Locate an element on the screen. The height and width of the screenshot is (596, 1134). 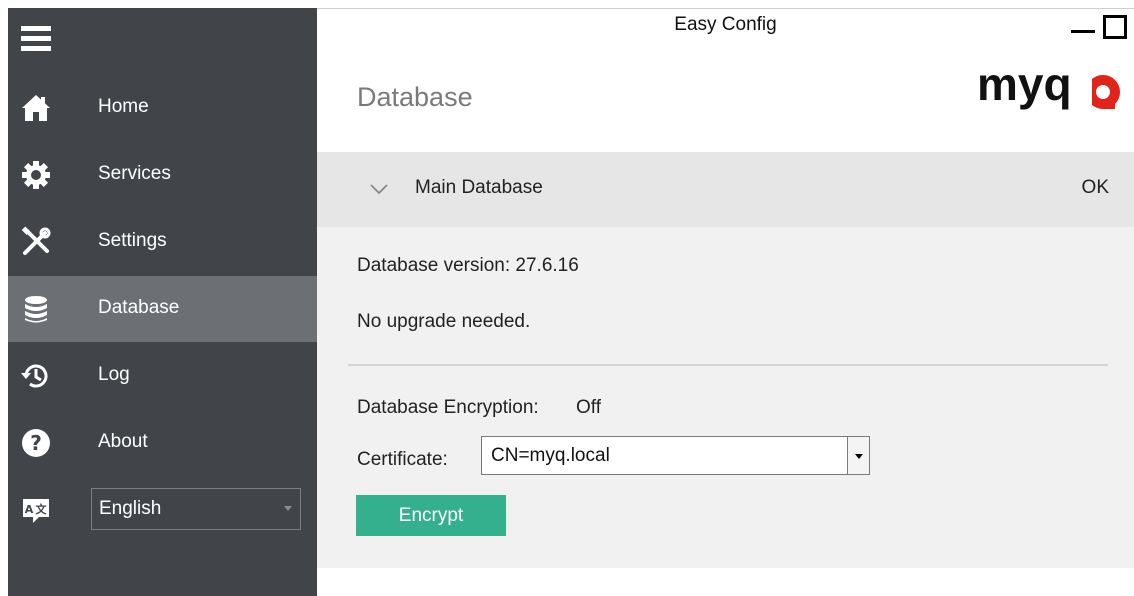
language-icon: A 文 is located at coordinates (36, 511).